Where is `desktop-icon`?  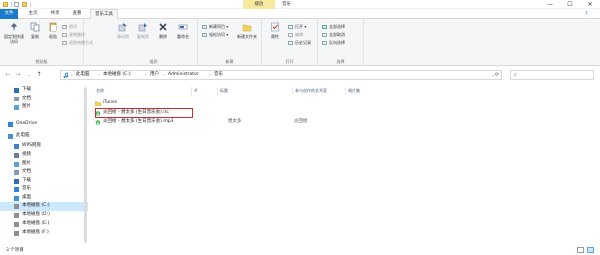 desktop-icon is located at coordinates (16, 198).